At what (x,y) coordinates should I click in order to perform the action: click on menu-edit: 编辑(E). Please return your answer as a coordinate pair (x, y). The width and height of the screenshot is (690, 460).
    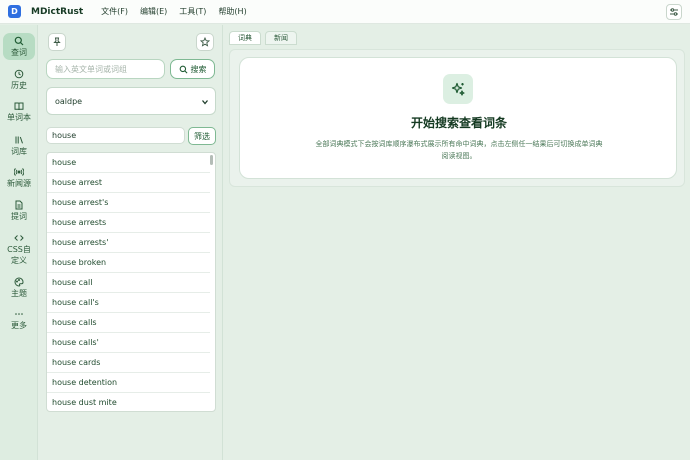
    Looking at the image, I should click on (153, 11).